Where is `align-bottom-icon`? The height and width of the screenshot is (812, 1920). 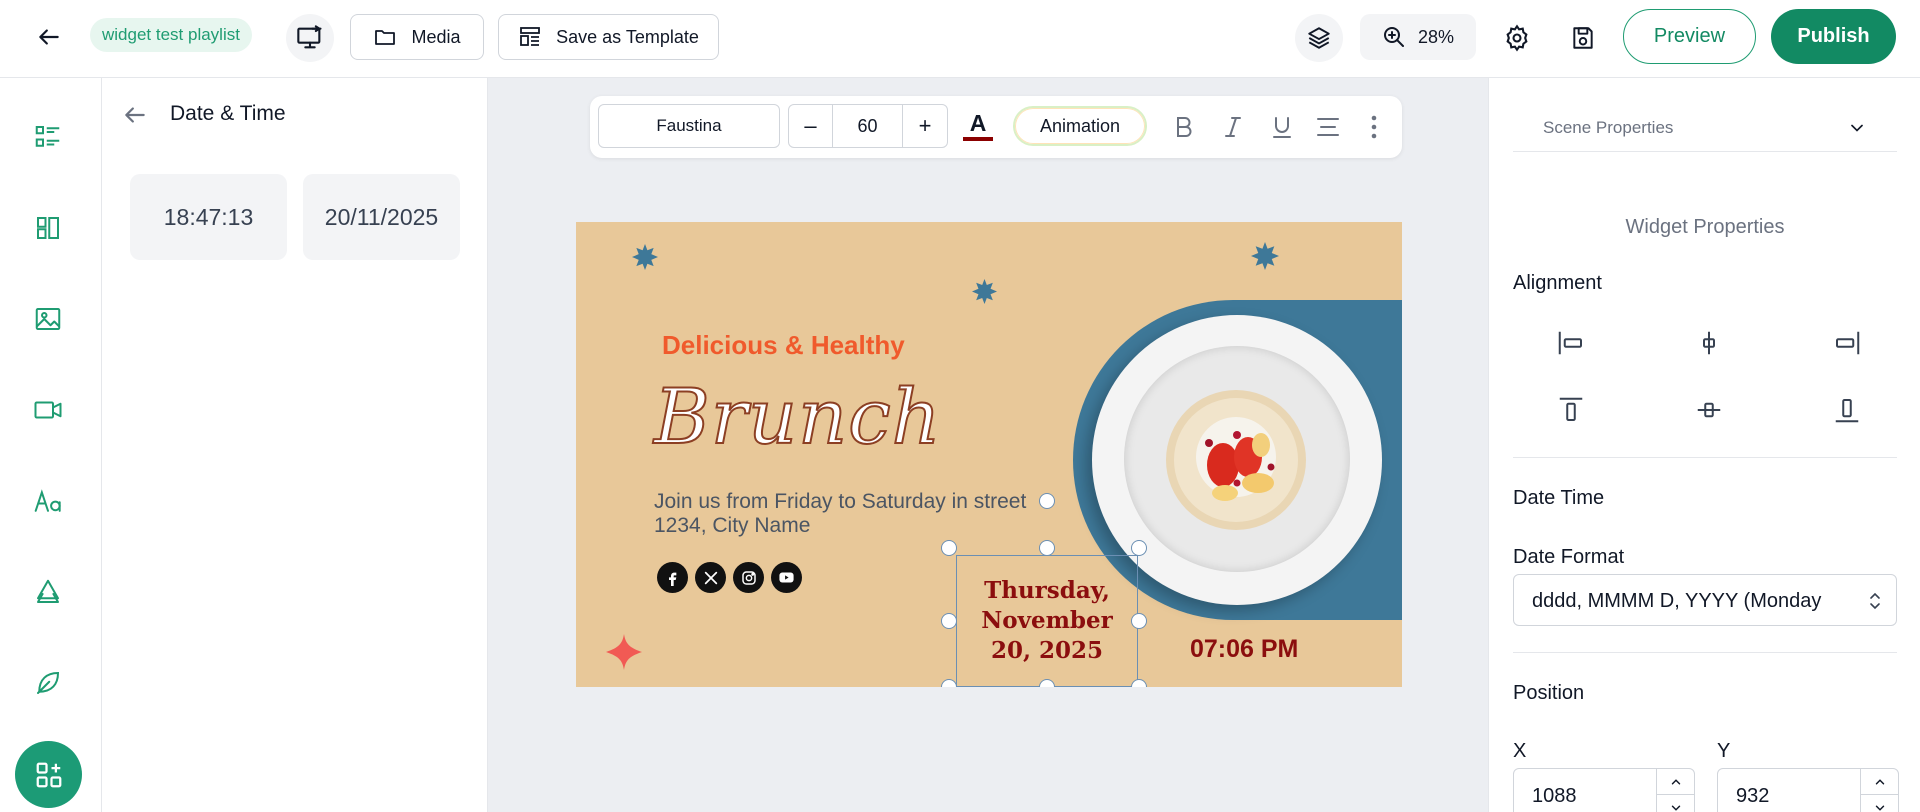
align-bottom-icon is located at coordinates (1847, 411).